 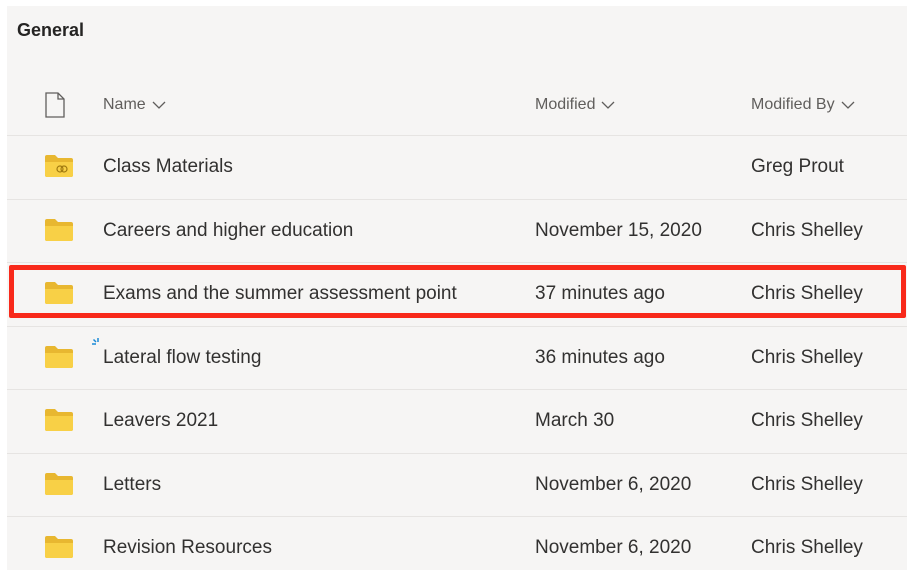 I want to click on library-title: General, so click(x=51, y=30).